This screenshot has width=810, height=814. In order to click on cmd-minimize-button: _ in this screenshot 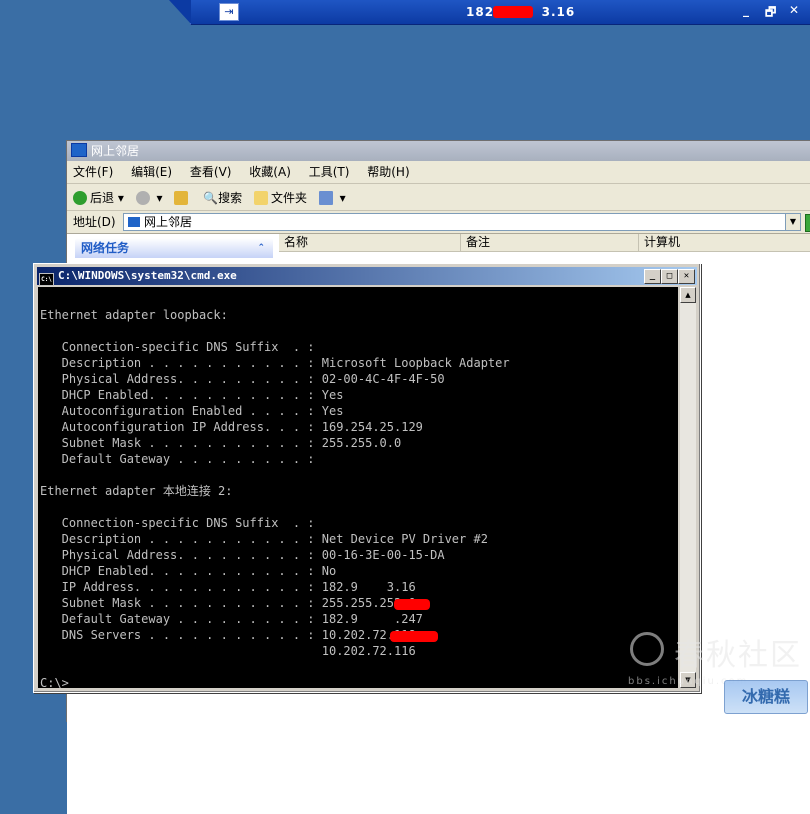, I will do `click(652, 276)`.